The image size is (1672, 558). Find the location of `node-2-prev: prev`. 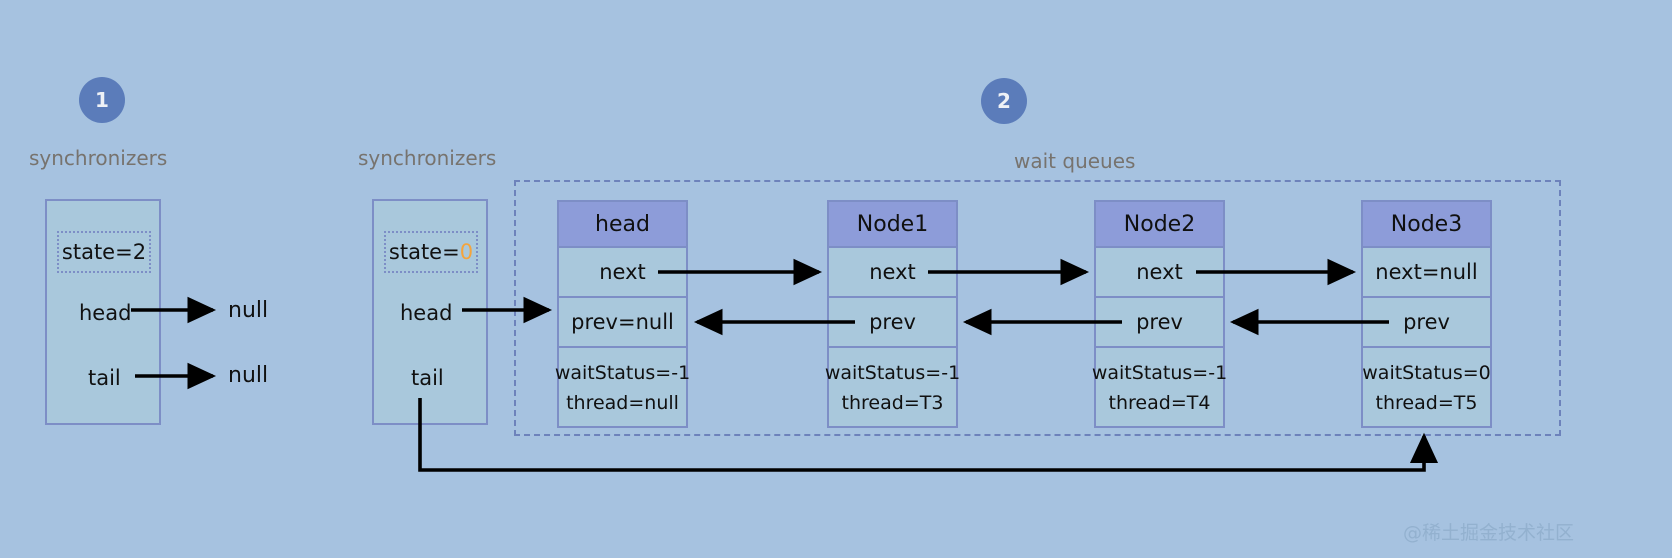

node-2-prev: prev is located at coordinates (1159, 323).